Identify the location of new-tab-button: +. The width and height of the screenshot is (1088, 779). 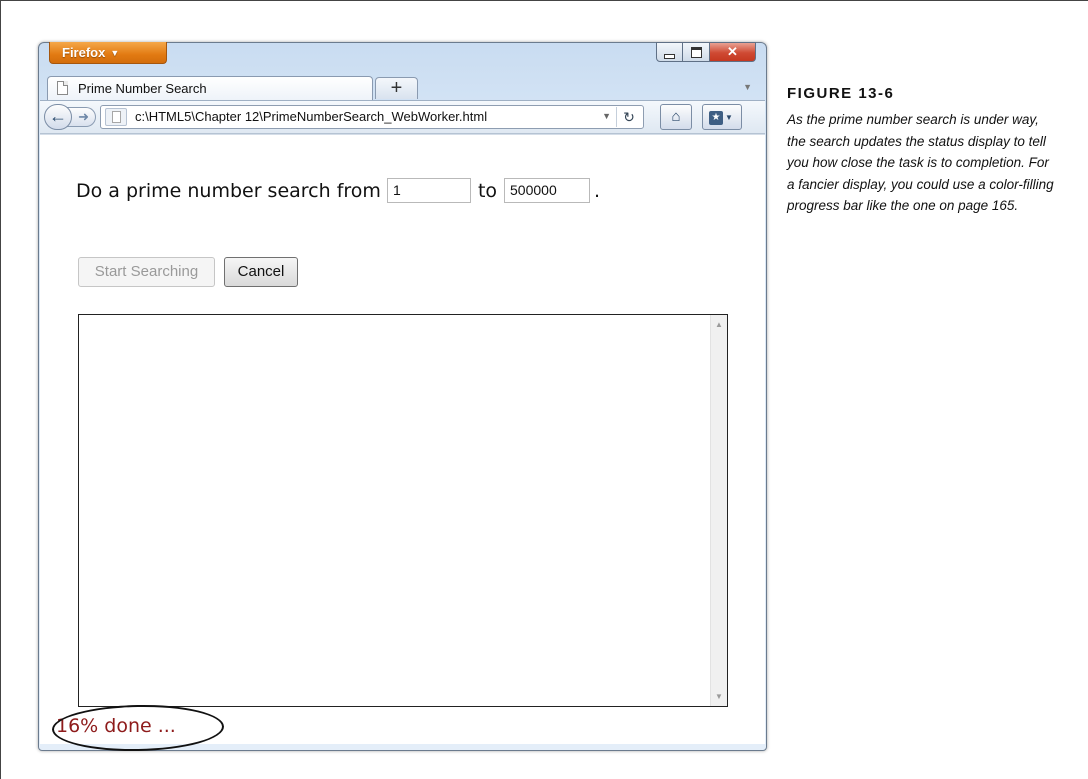
(396, 88).